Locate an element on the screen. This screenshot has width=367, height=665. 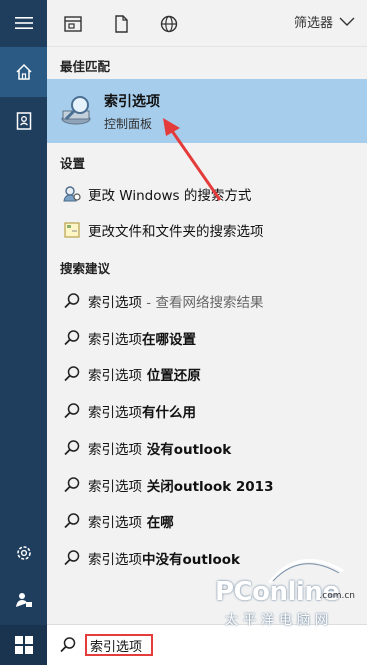
hamburger-menu-button is located at coordinates (23, 23).